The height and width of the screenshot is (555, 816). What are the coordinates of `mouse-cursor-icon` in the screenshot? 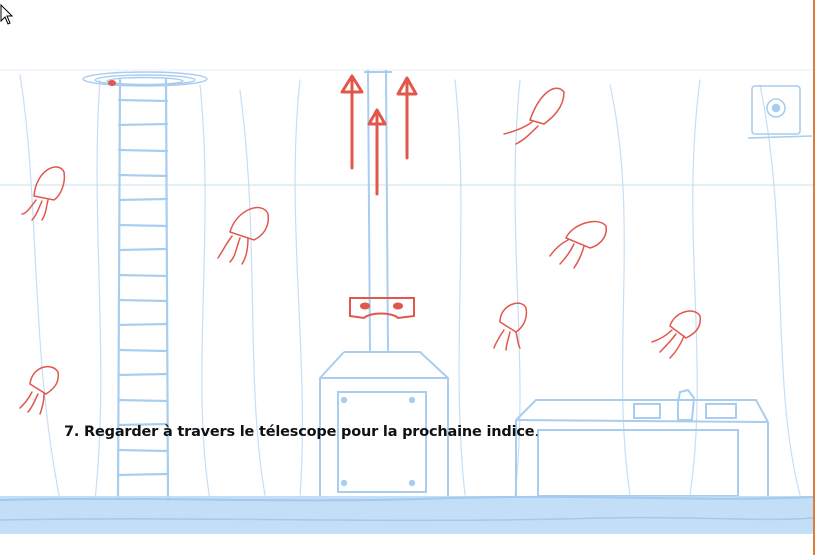 It's located at (7, 14).